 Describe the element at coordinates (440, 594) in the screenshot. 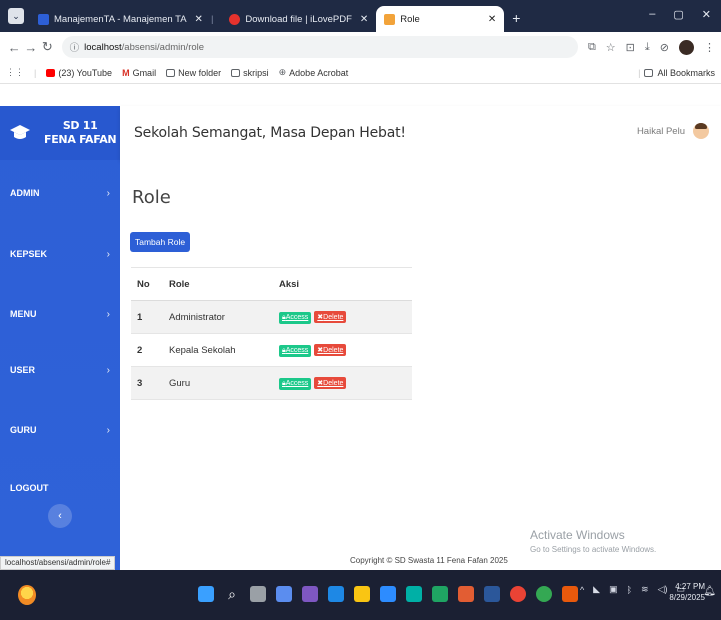

I see `excel-icon` at that location.